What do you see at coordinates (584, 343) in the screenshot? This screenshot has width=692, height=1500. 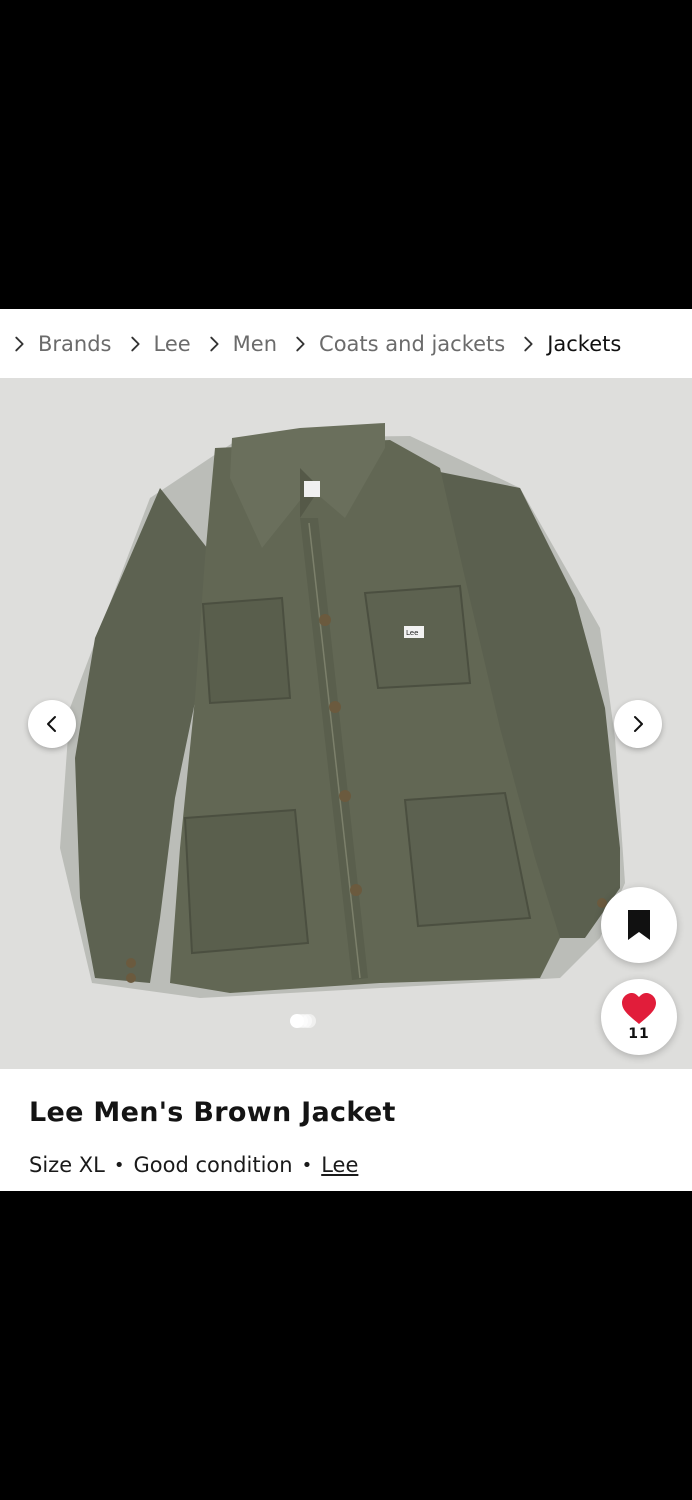 I see `breadcrumb-label: Jackets` at bounding box center [584, 343].